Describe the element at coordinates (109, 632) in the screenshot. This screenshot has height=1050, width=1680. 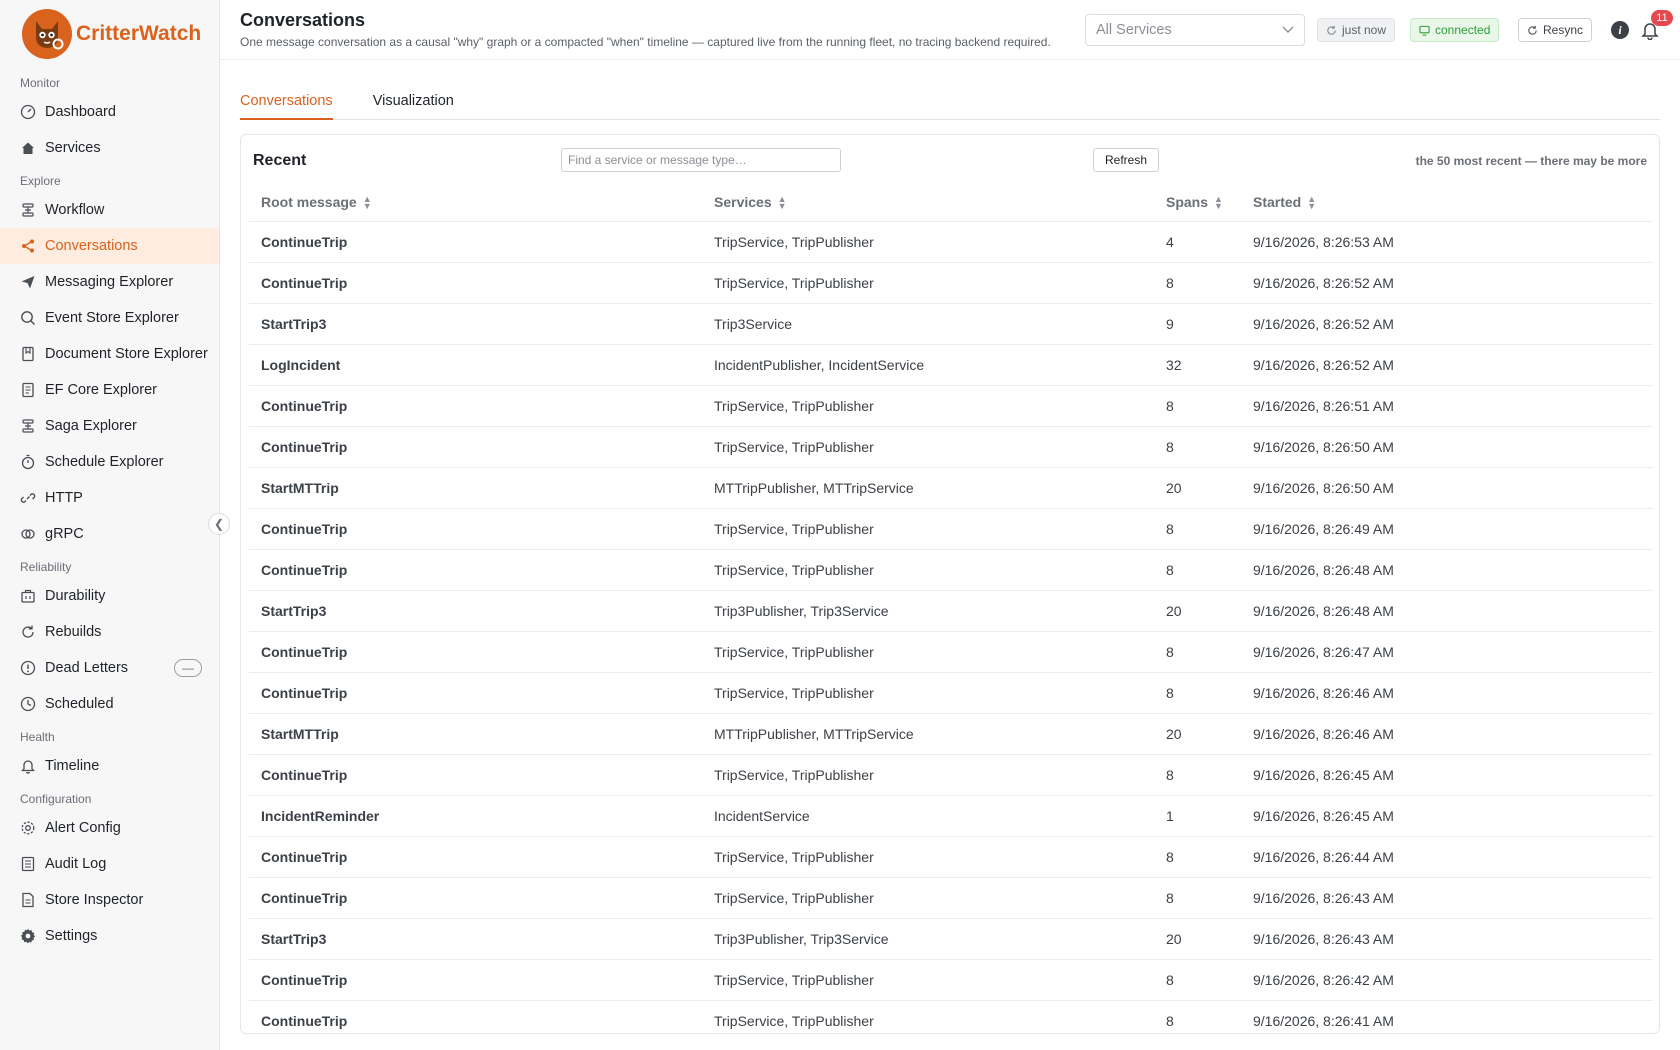
I see `sidebar-item-rebuilds: Rebuilds` at that location.